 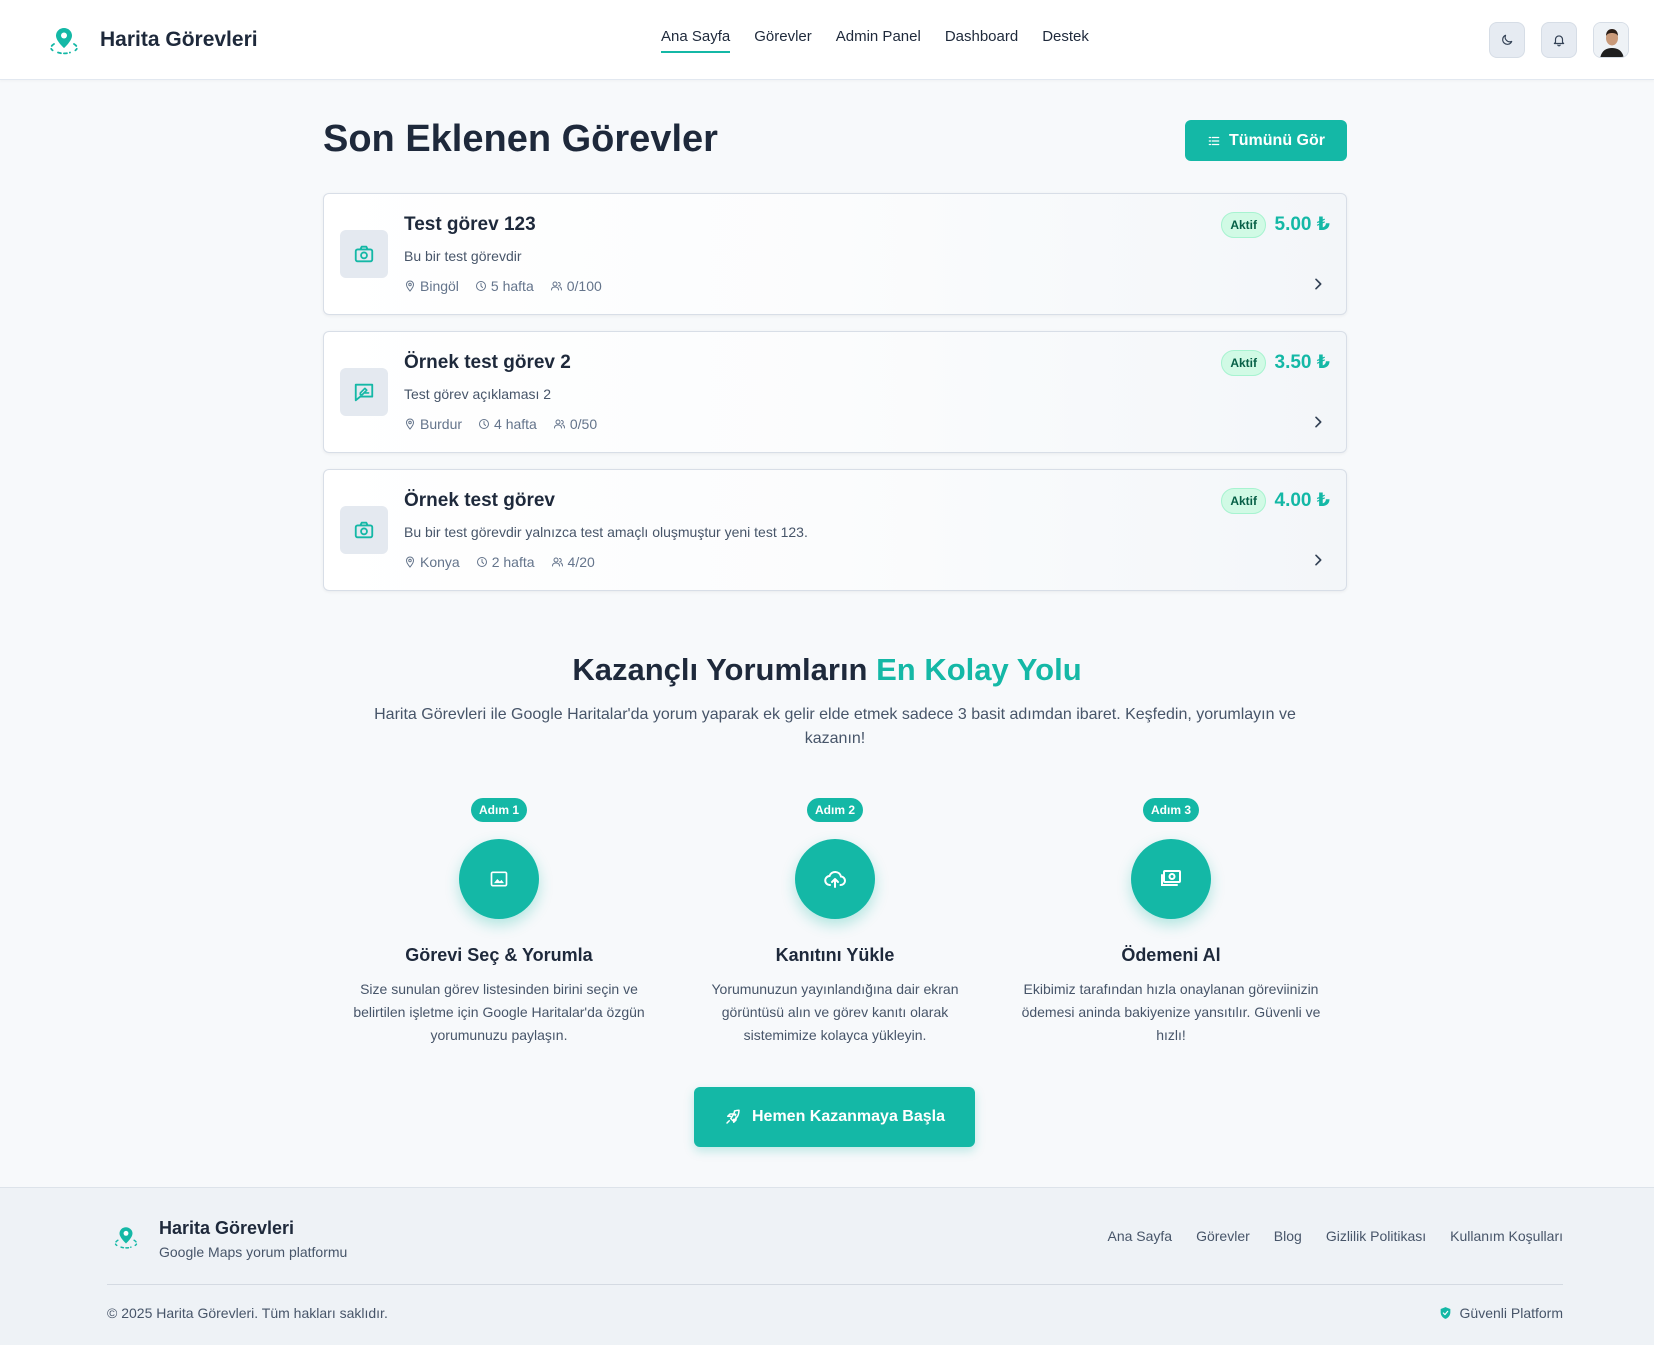 What do you see at coordinates (1277, 140) in the screenshot?
I see `see-all-label: Tümünü Gör` at bounding box center [1277, 140].